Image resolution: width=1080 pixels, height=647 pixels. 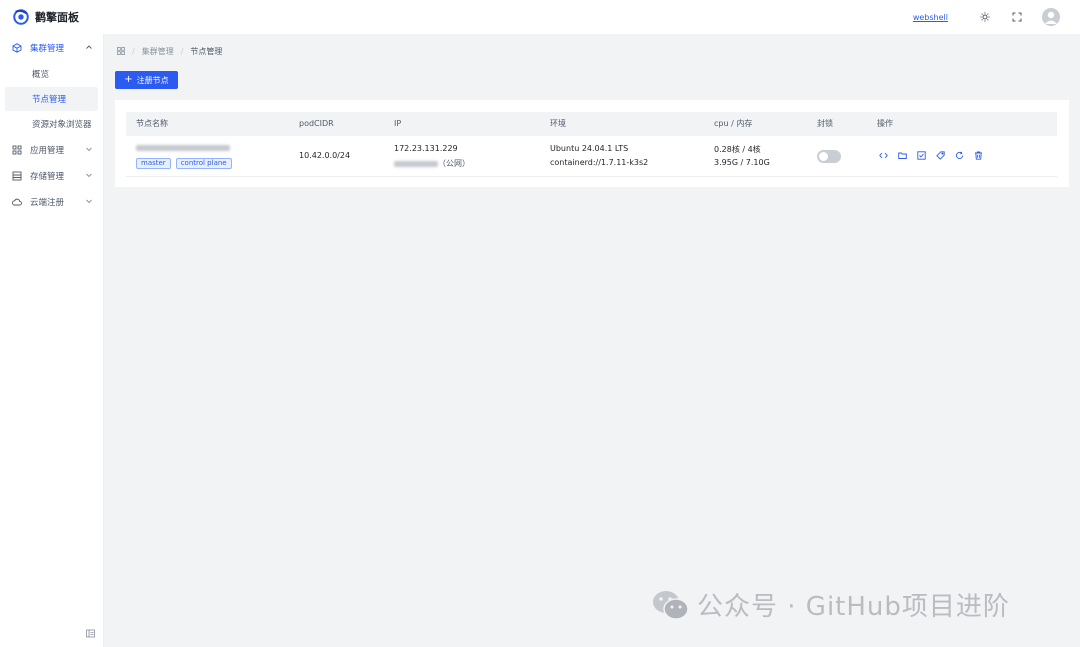 I want to click on cordon-toggle, so click(x=829, y=156).